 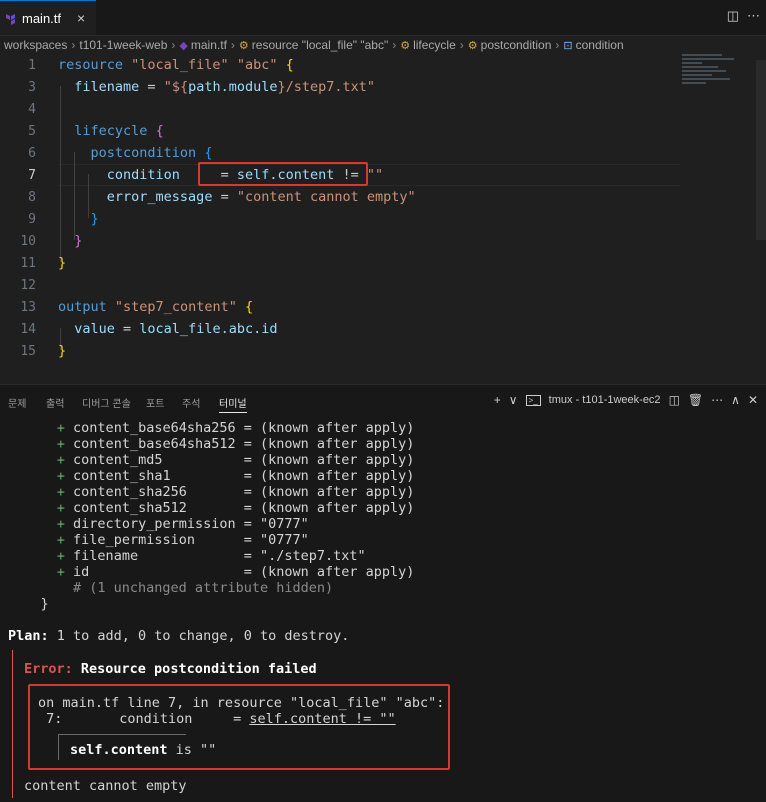 I want to click on terminal-line: + content_sha256 = (known after apply), so click(x=235, y=492).